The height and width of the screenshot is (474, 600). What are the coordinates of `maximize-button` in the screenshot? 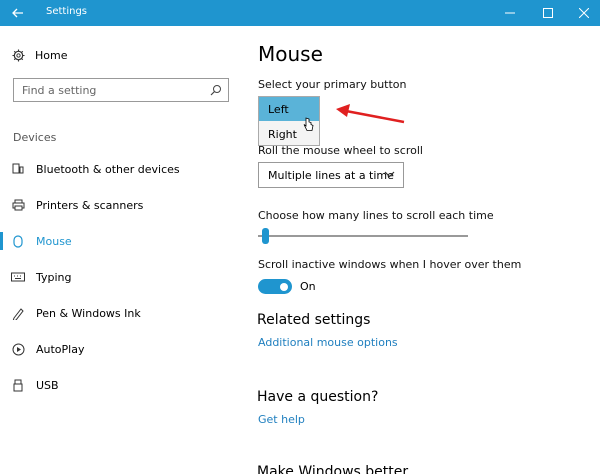 It's located at (548, 13).